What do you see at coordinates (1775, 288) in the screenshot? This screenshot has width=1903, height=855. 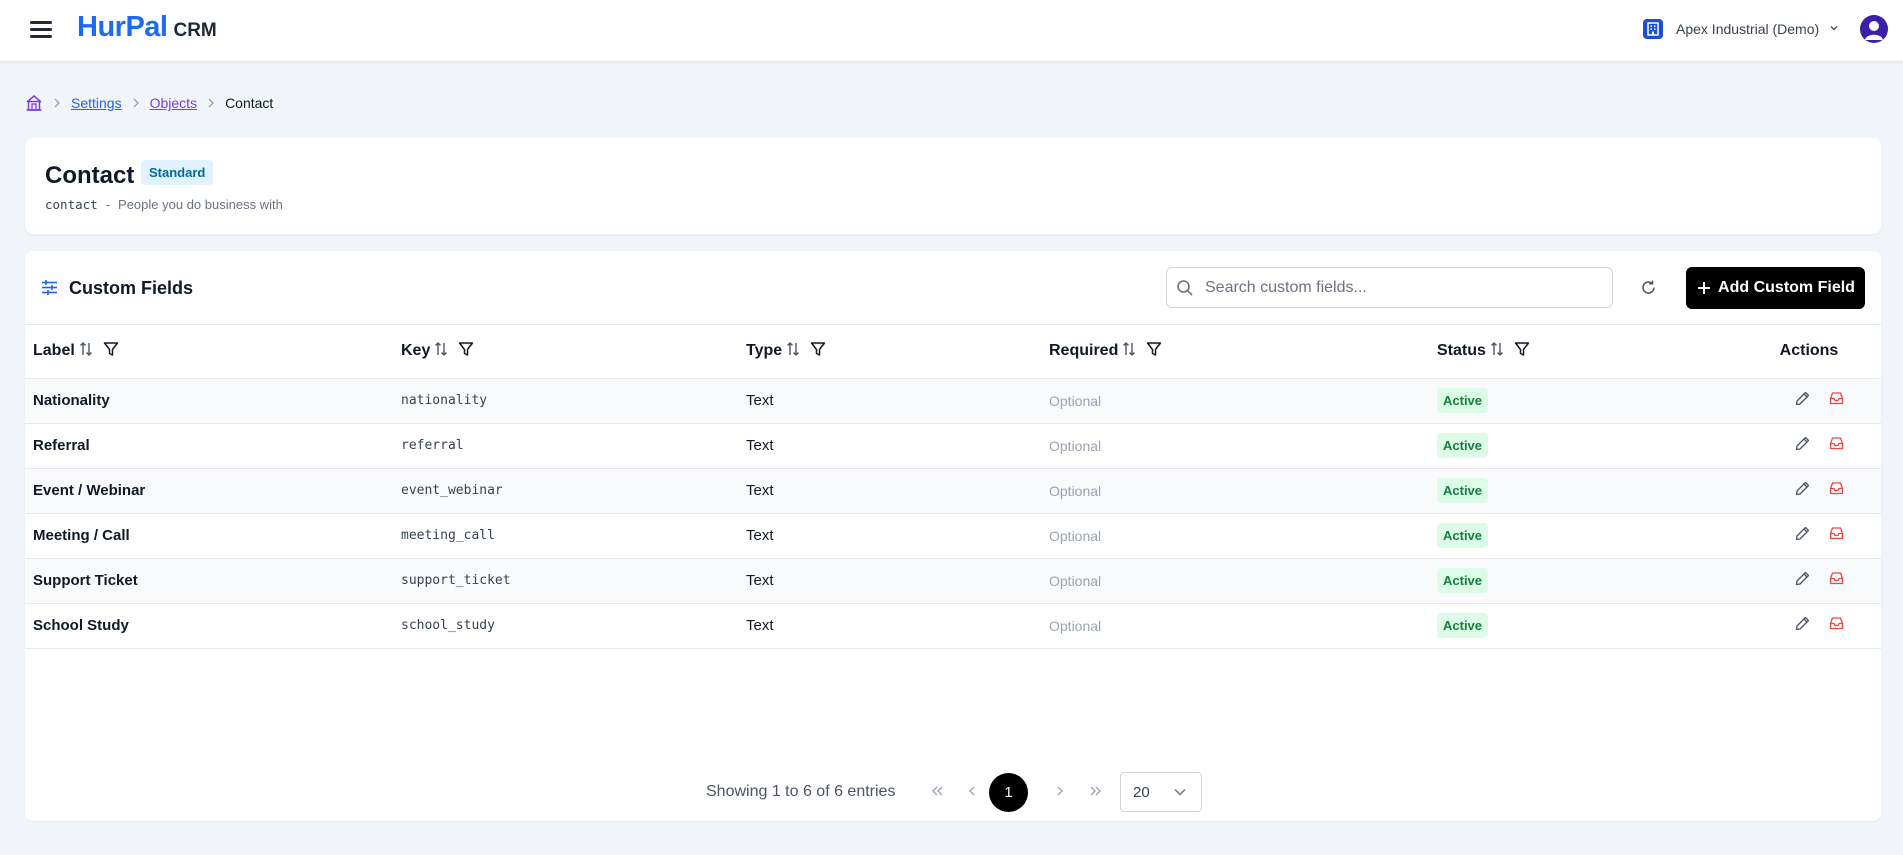 I see `add-custom-field-button: Add Custom Field` at bounding box center [1775, 288].